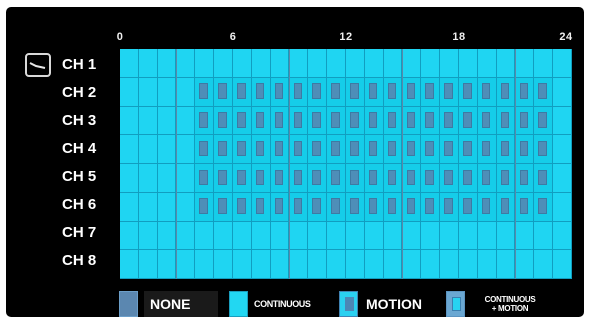 The height and width of the screenshot is (324, 590). I want to click on schedule-cell-ch2-h9, so click(299, 92).